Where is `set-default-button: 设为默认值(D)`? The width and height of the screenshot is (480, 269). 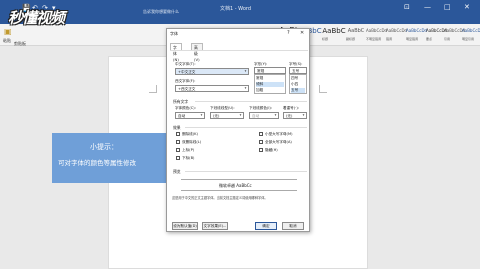
set-default-button: 设为默认值(D) is located at coordinates (185, 226).